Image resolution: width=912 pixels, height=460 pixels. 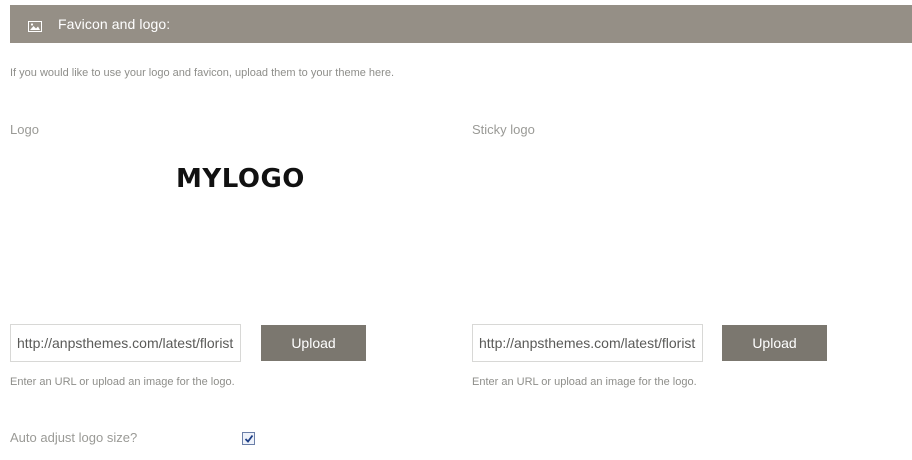 What do you see at coordinates (587, 343) in the screenshot?
I see `sticky-logo-url-input` at bounding box center [587, 343].